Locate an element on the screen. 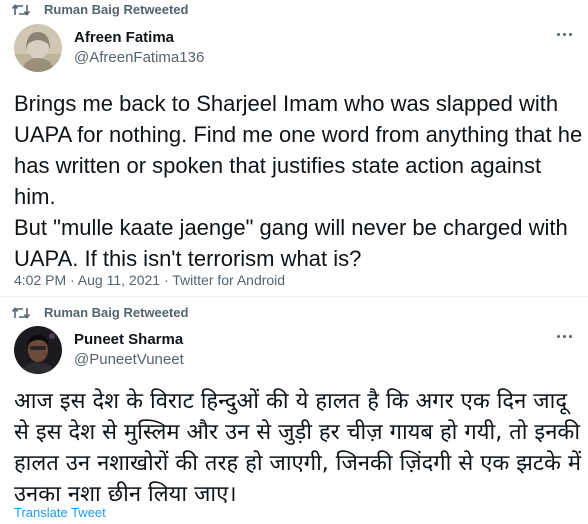  author-names: Afreen Fatima @AfreenFatima136 is located at coordinates (139, 48).